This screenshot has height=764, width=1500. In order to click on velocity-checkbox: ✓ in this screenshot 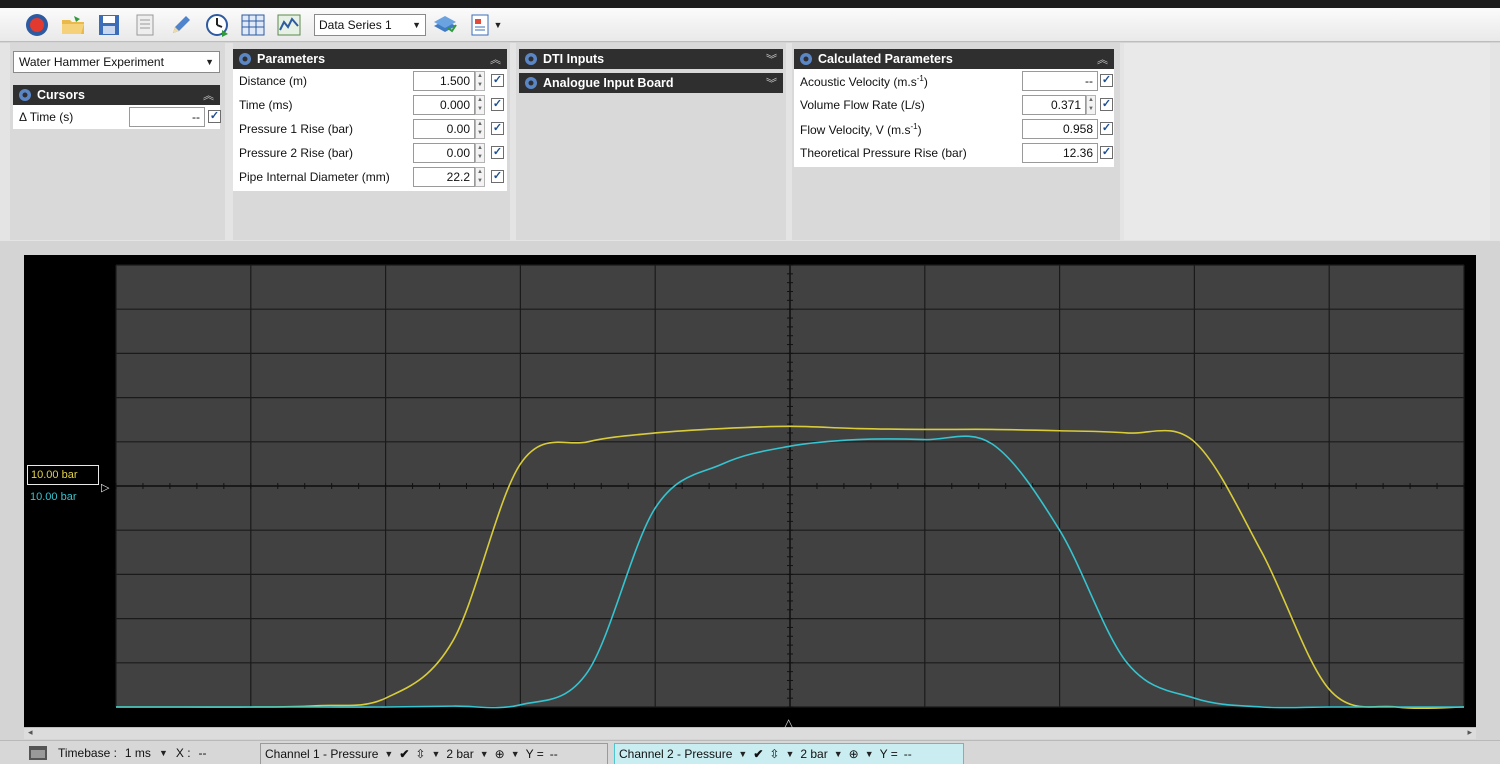, I will do `click(1106, 128)`.